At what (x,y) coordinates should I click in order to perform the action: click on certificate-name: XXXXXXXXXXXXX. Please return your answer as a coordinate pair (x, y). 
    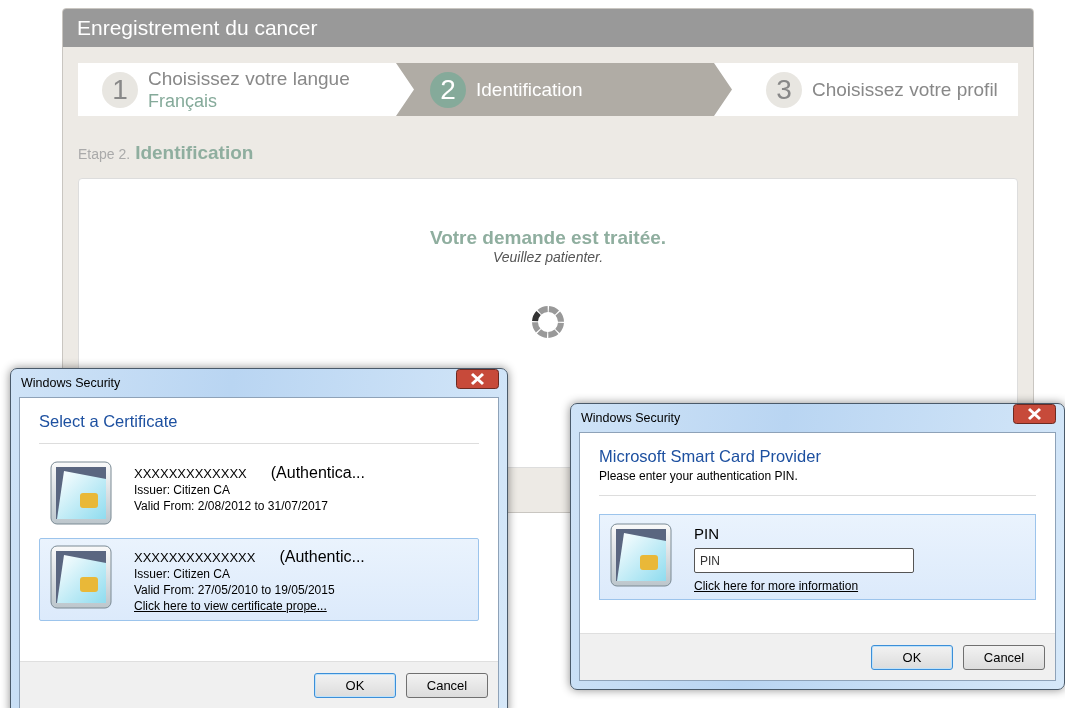
    Looking at the image, I should click on (190, 474).